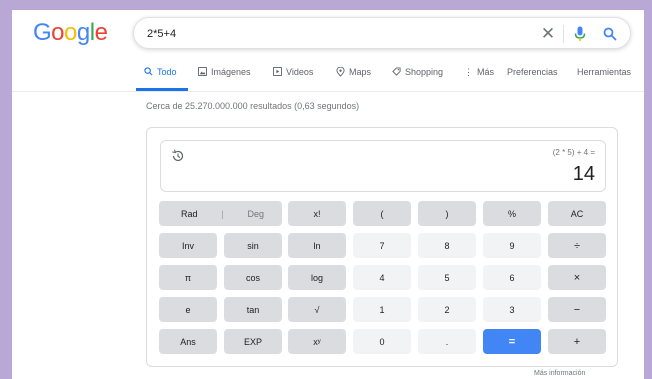  What do you see at coordinates (532, 72) in the screenshot?
I see `tab-label: Preferencias` at bounding box center [532, 72].